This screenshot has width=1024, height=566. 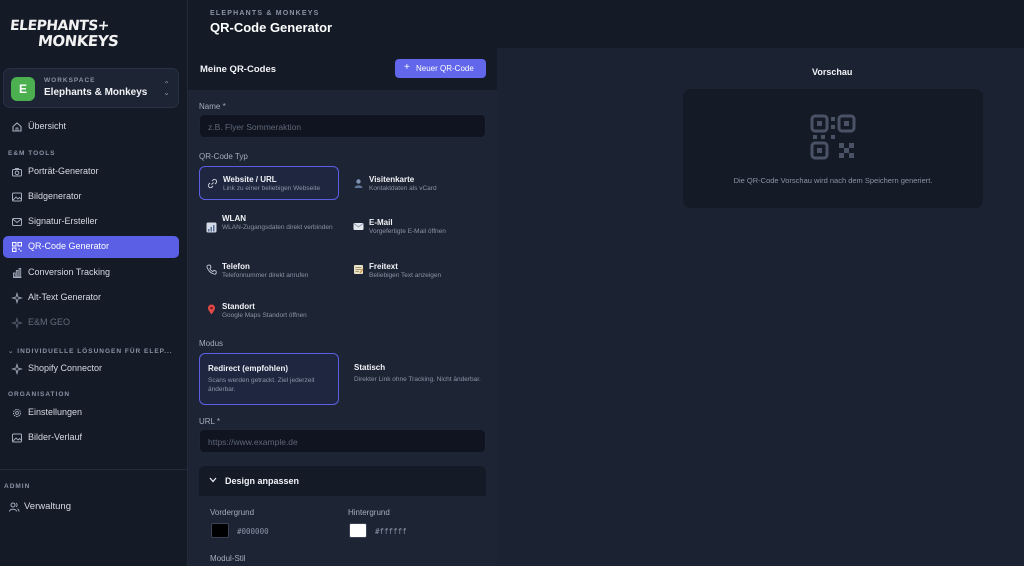 I want to click on sidebar-item-shopify-connector: Shopify Connector, so click(x=91, y=369).